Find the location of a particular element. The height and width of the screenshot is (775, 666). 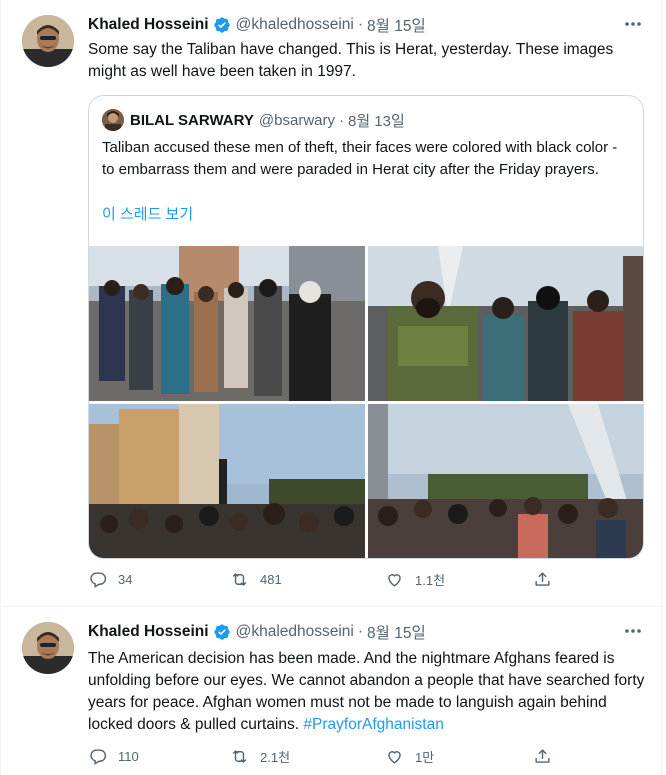

tweet-actions: 110 2.1천 1만 is located at coordinates (328, 759).